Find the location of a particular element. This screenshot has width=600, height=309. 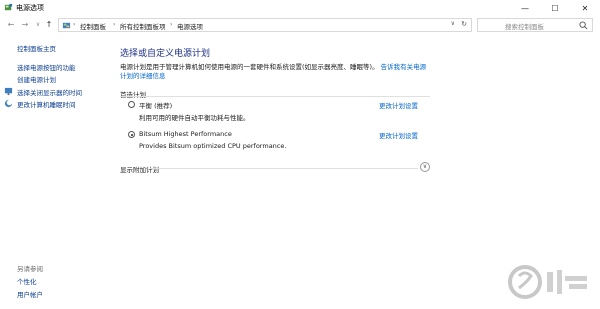

page-title: 选择或自定义电源计划 is located at coordinates (165, 54).